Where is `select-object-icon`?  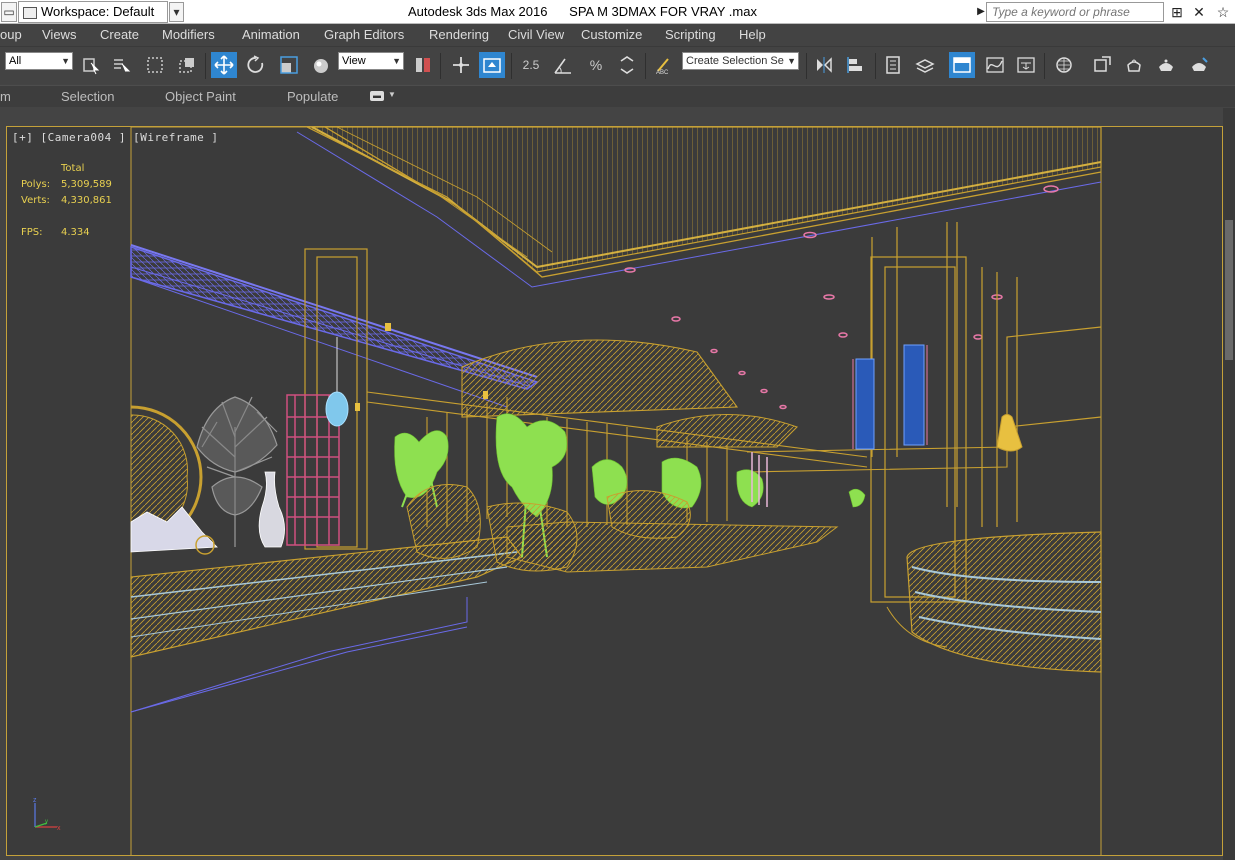
select-object-icon is located at coordinates (91, 65).